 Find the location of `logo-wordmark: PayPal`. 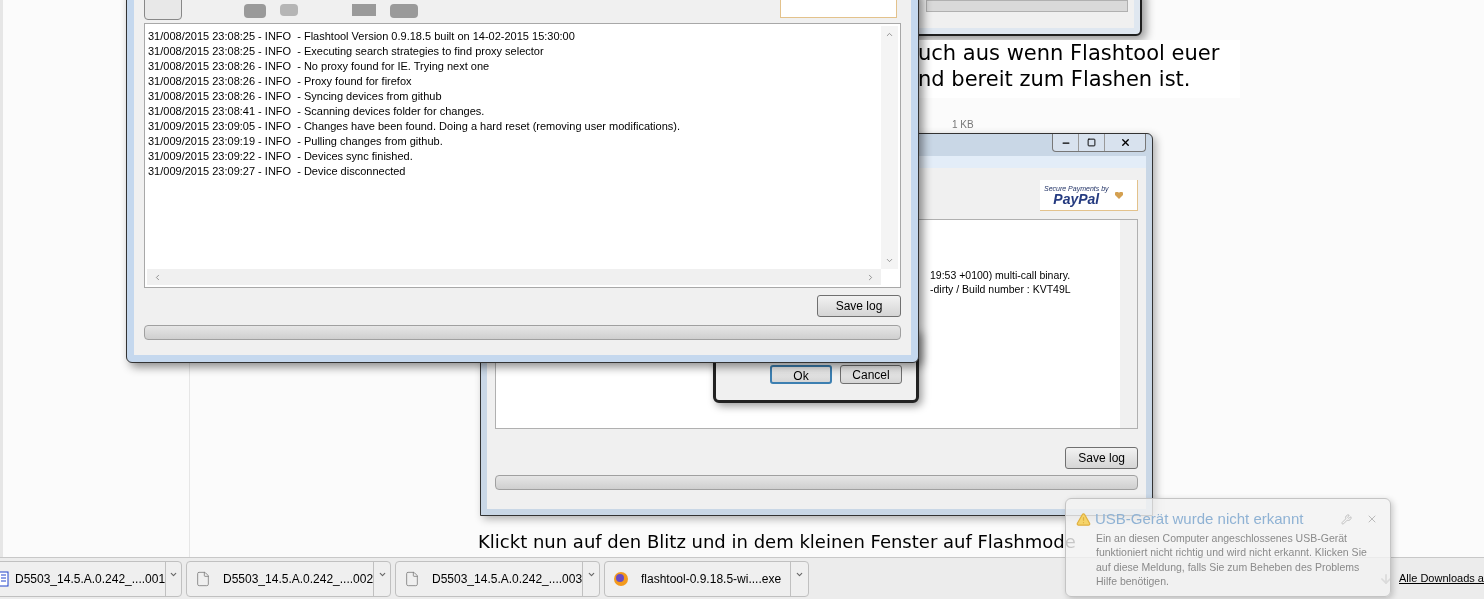

logo-wordmark: PayPal is located at coordinates (1076, 198).